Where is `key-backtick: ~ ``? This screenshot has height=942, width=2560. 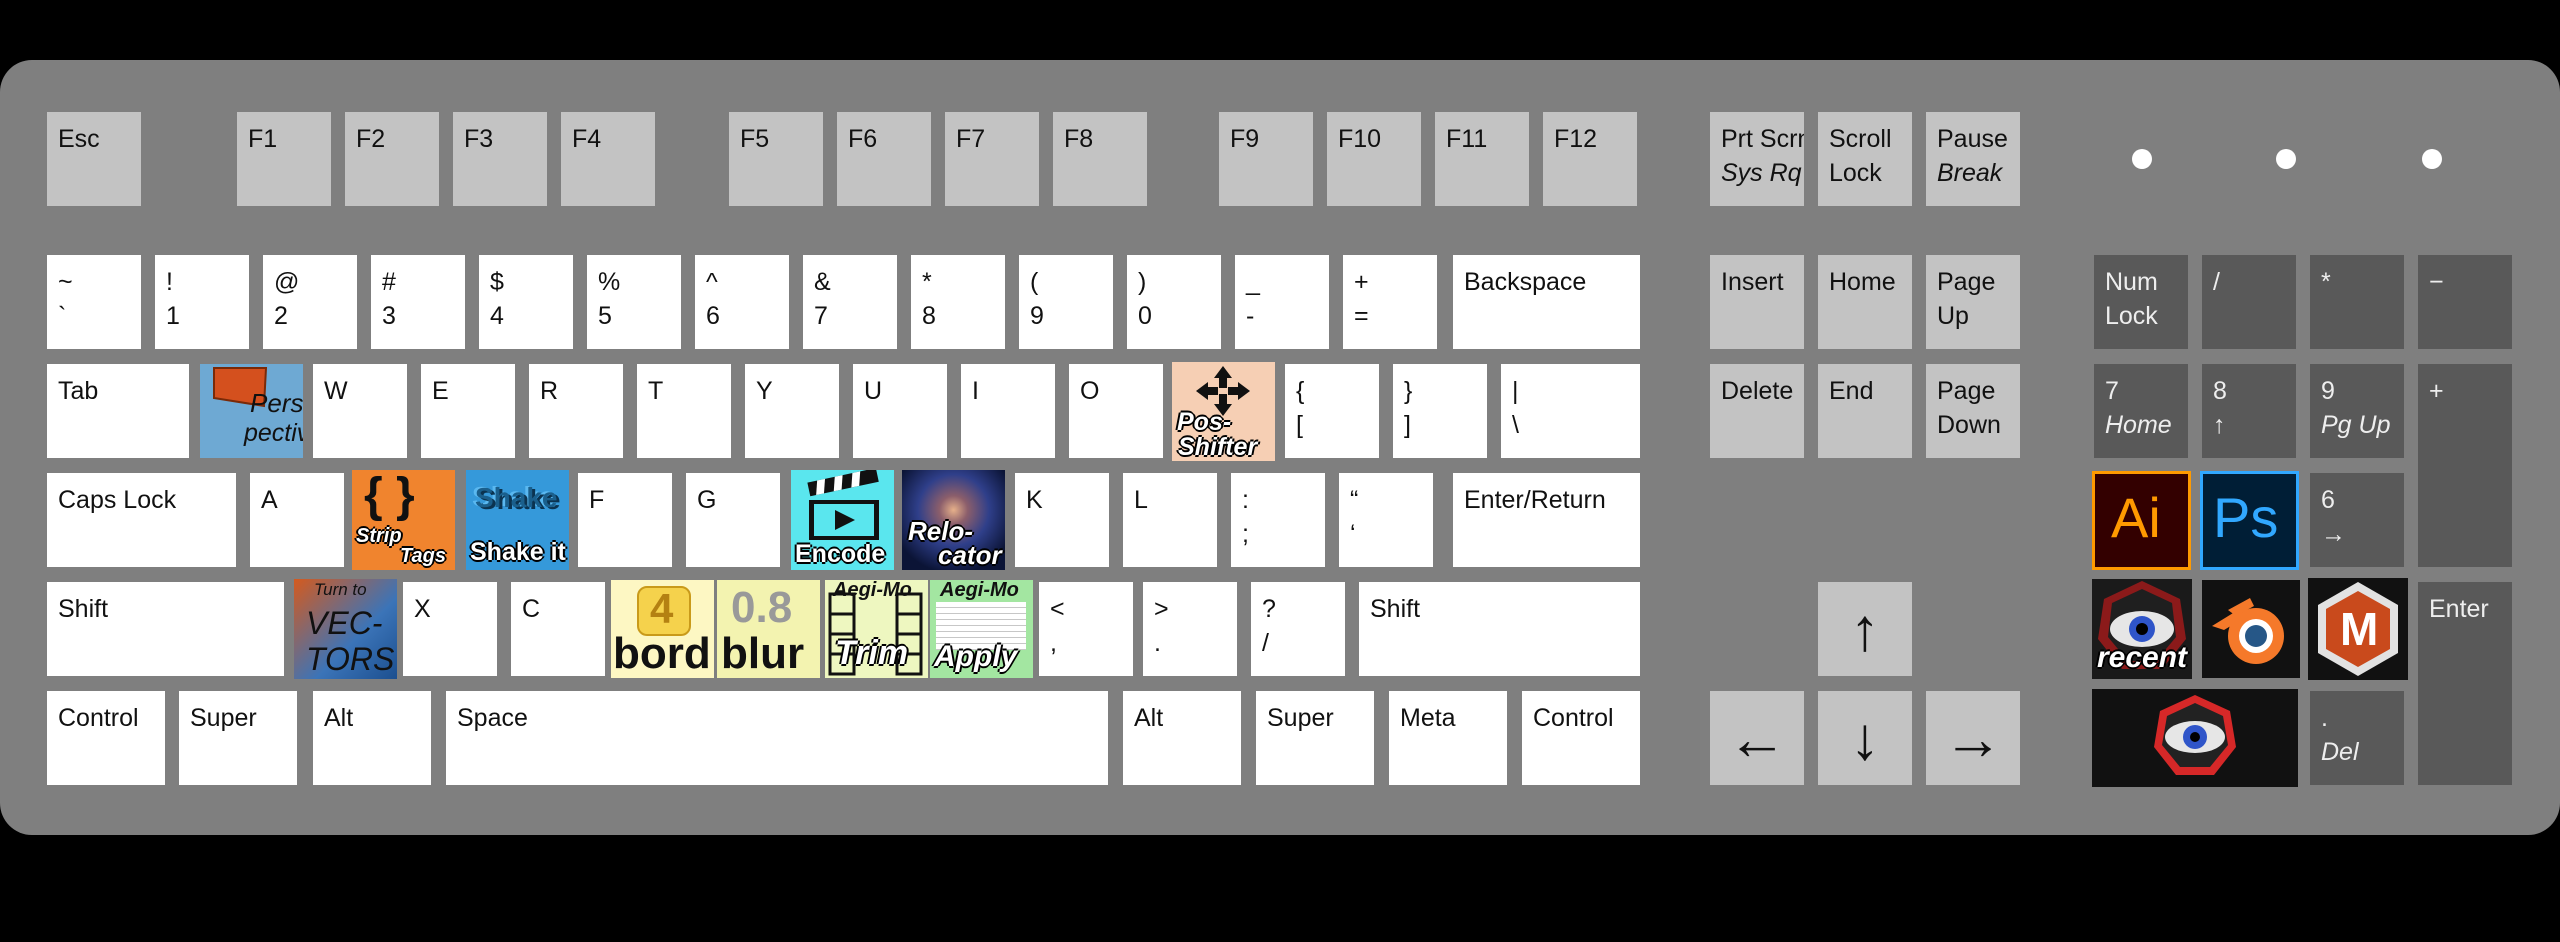
key-backtick: ~ ` is located at coordinates (94, 302).